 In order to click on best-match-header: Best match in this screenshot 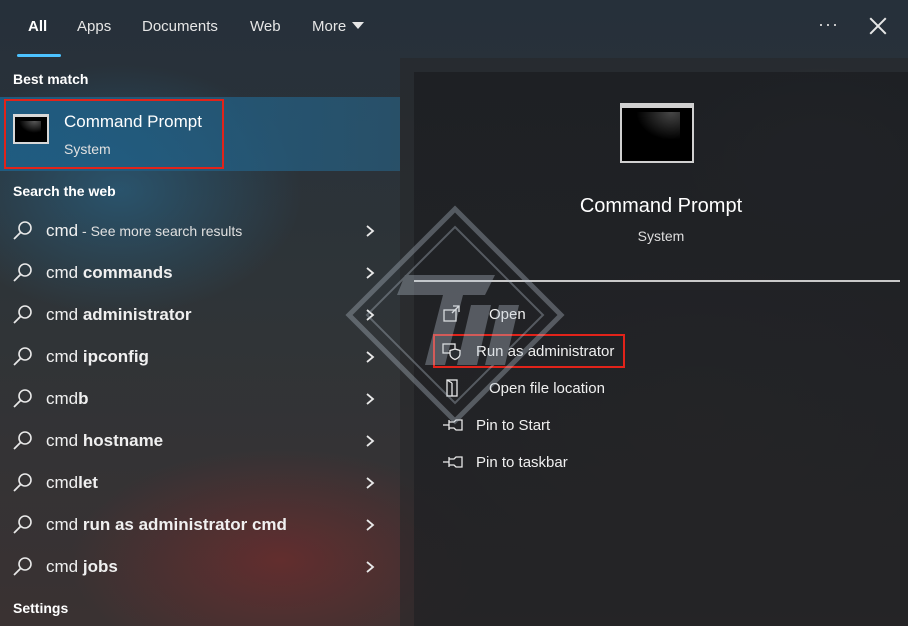, I will do `click(51, 79)`.